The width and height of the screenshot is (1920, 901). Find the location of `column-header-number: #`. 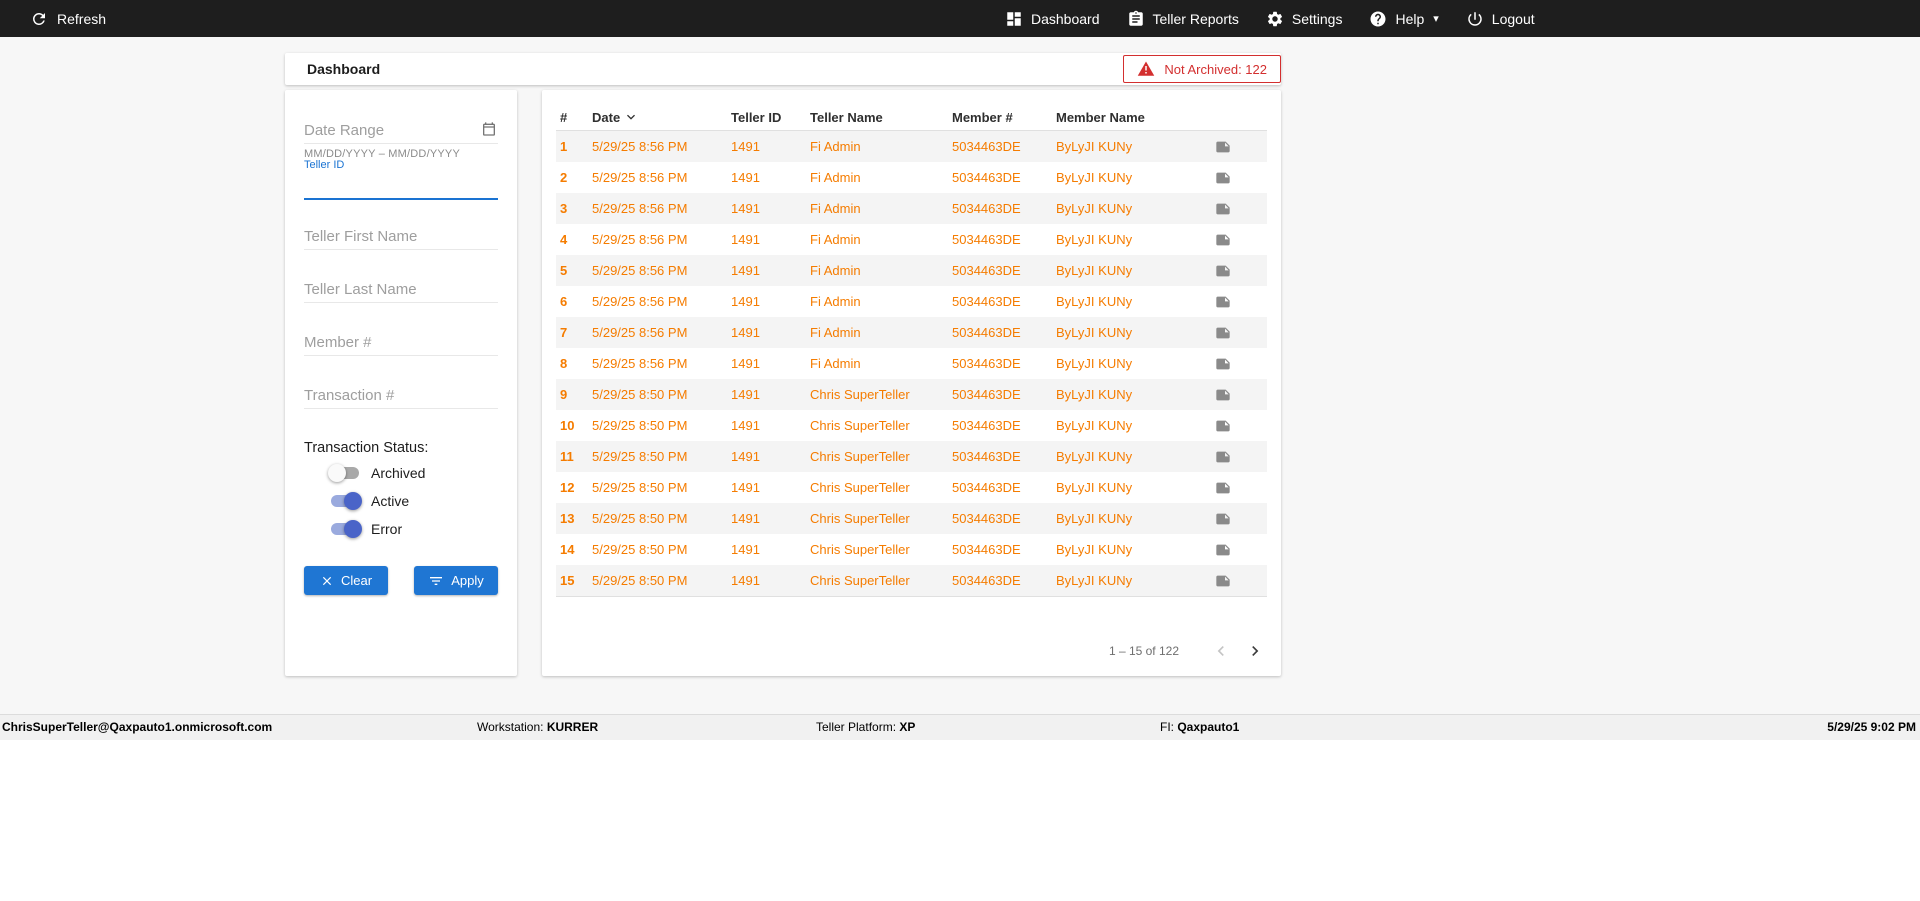

column-header-number: # is located at coordinates (572, 117).